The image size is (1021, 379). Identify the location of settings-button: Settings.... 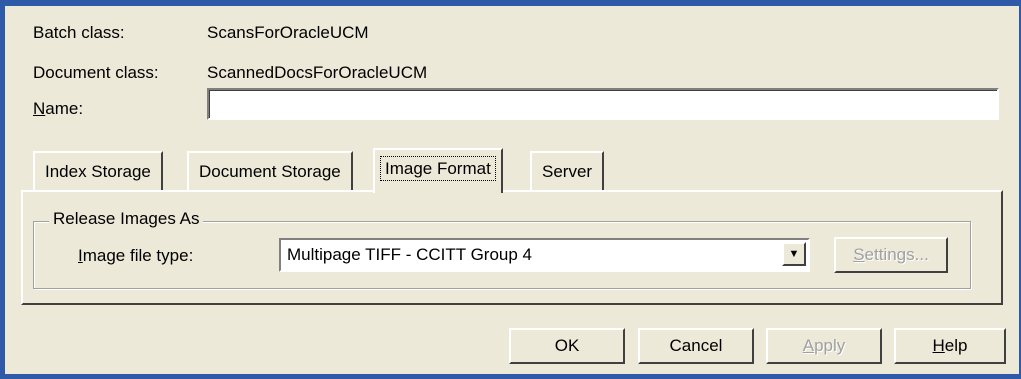
(891, 255).